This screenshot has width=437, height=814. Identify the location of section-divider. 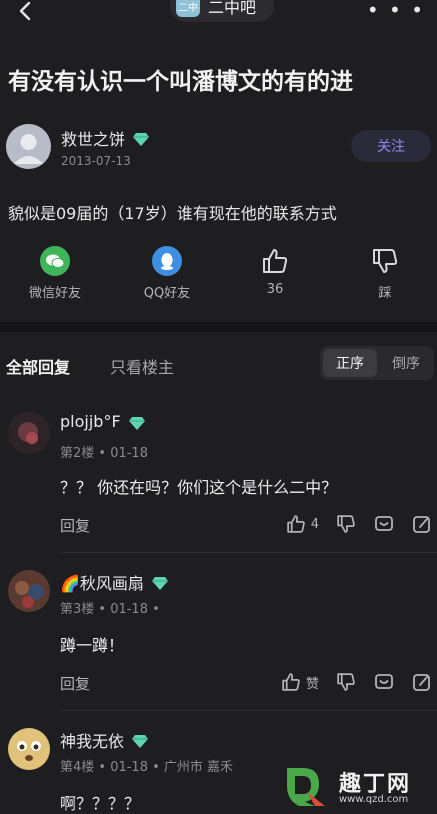
(218, 327).